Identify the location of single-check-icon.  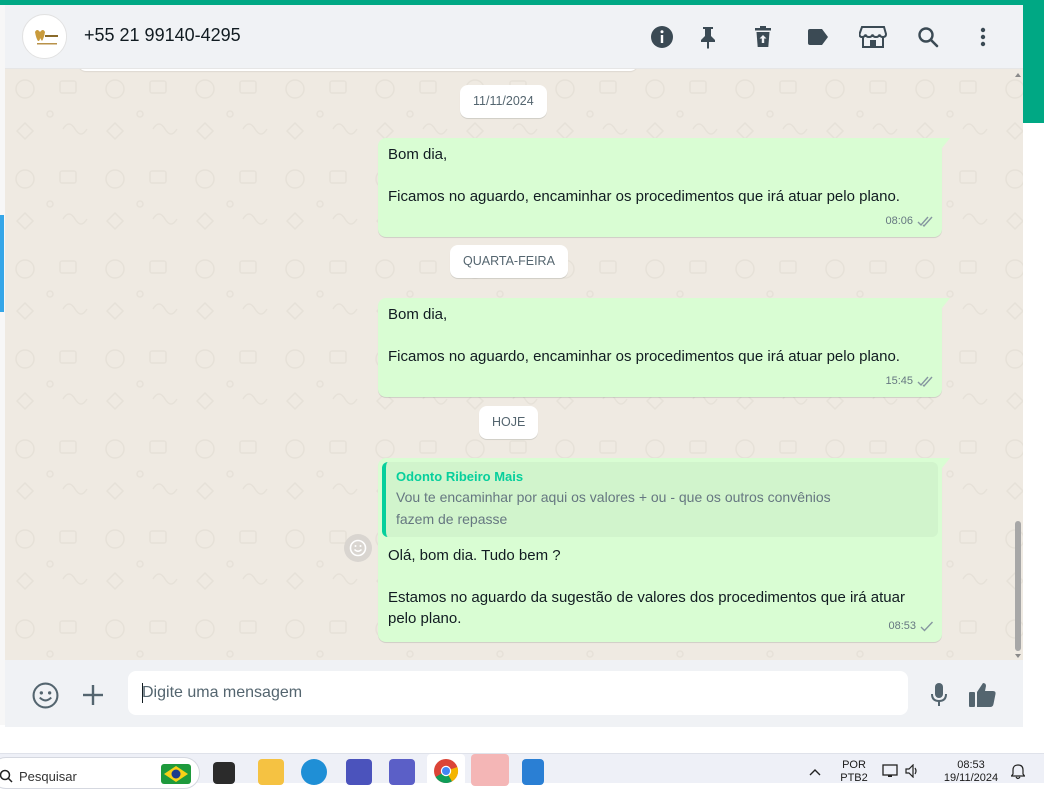
(927, 626).